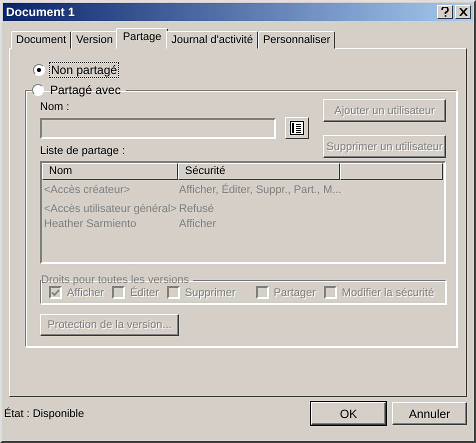 This screenshot has height=443, width=476. Describe the element at coordinates (259, 171) in the screenshot. I see `column-header: Sécurité` at that location.